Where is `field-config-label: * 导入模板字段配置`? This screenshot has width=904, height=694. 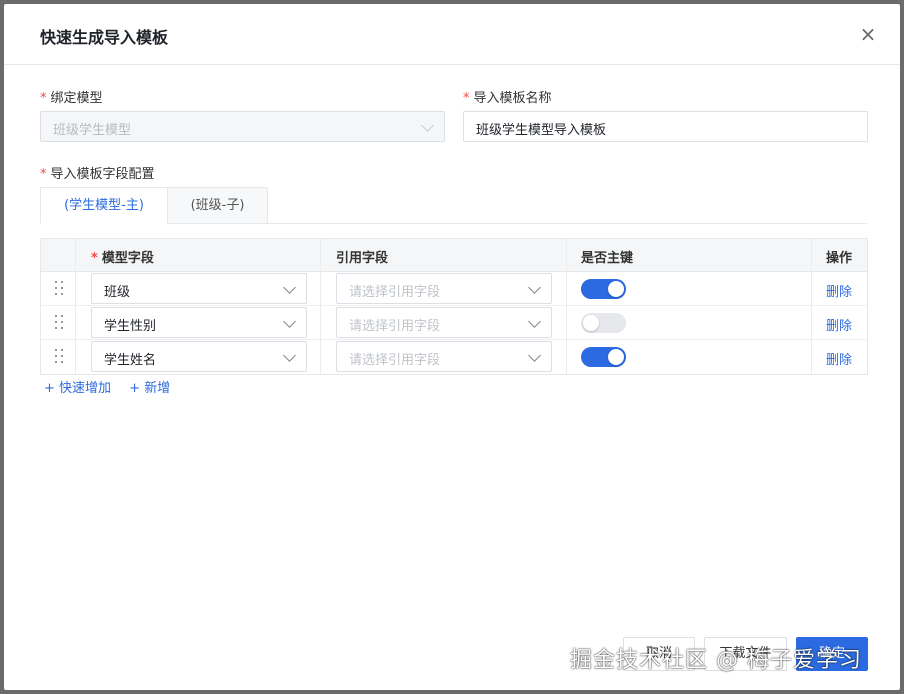 field-config-label: * 导入模板字段配置 is located at coordinates (97, 172).